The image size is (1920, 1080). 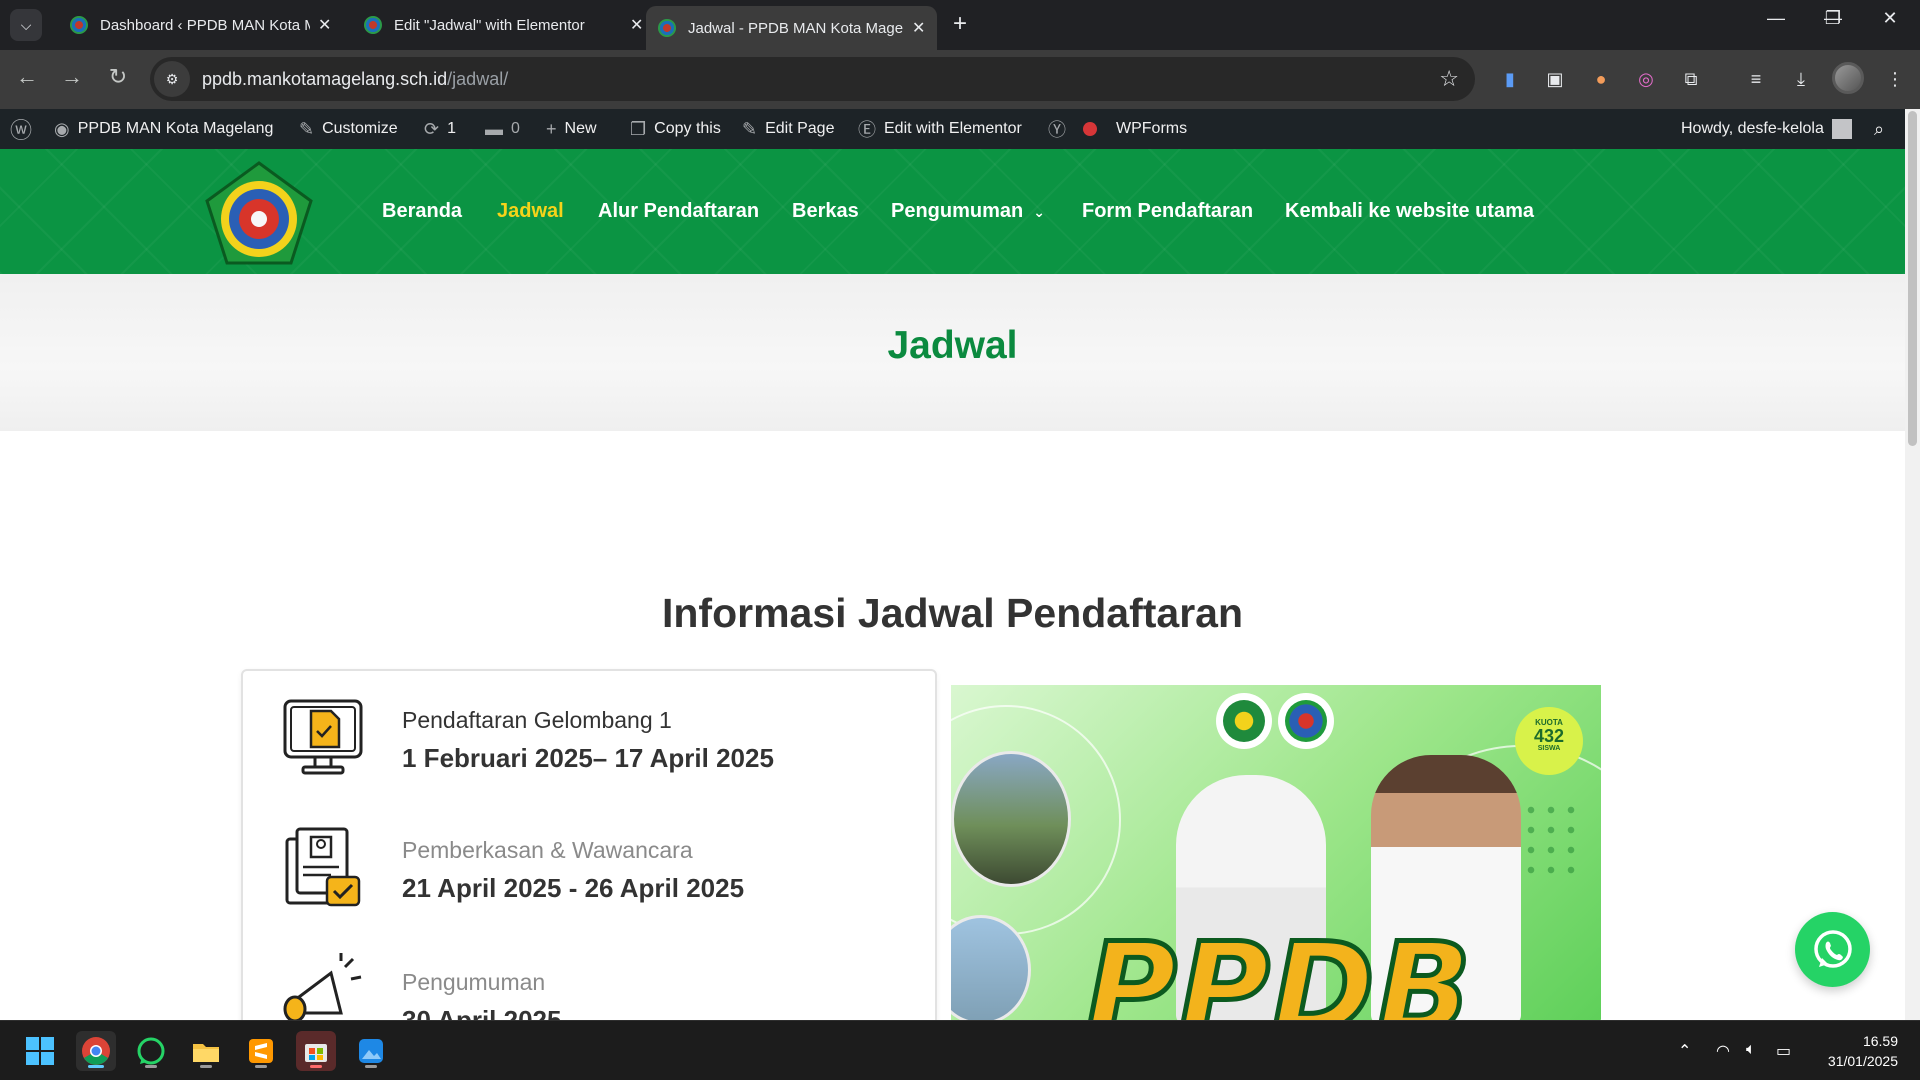 I want to click on media-control-icon: ≡, so click(x=1756, y=79).